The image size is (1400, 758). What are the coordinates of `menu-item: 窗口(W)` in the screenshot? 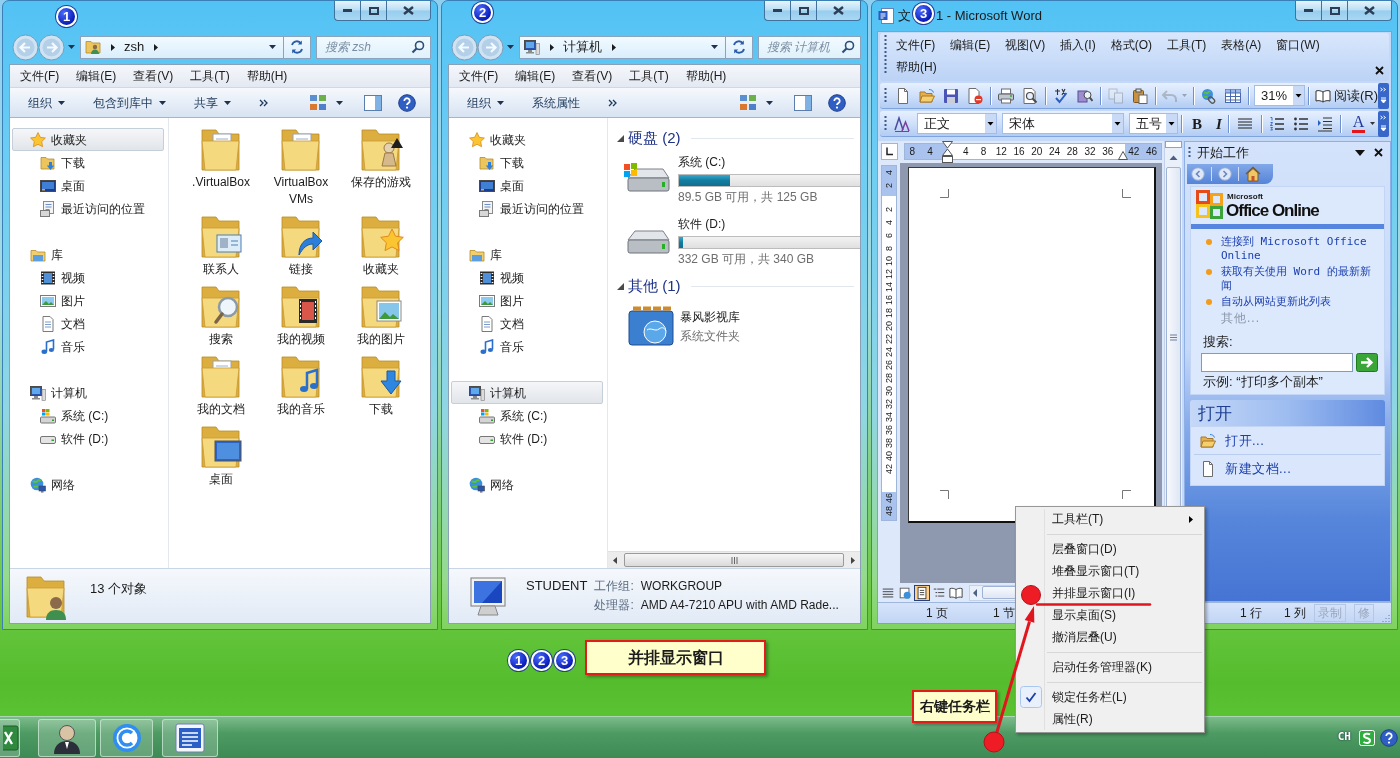 It's located at (1298, 45).